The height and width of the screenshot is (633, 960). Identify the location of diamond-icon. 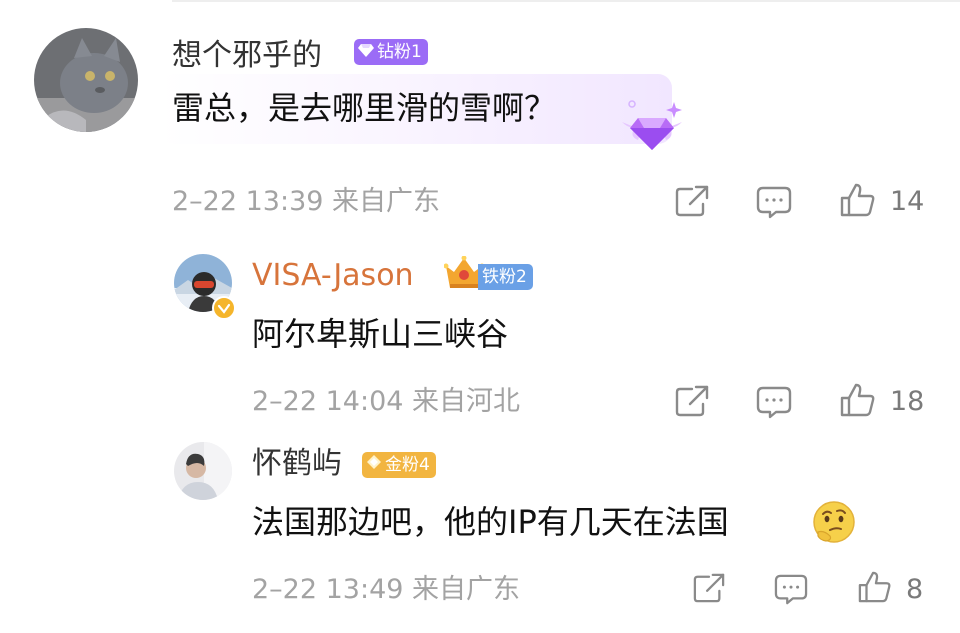
(366, 52).